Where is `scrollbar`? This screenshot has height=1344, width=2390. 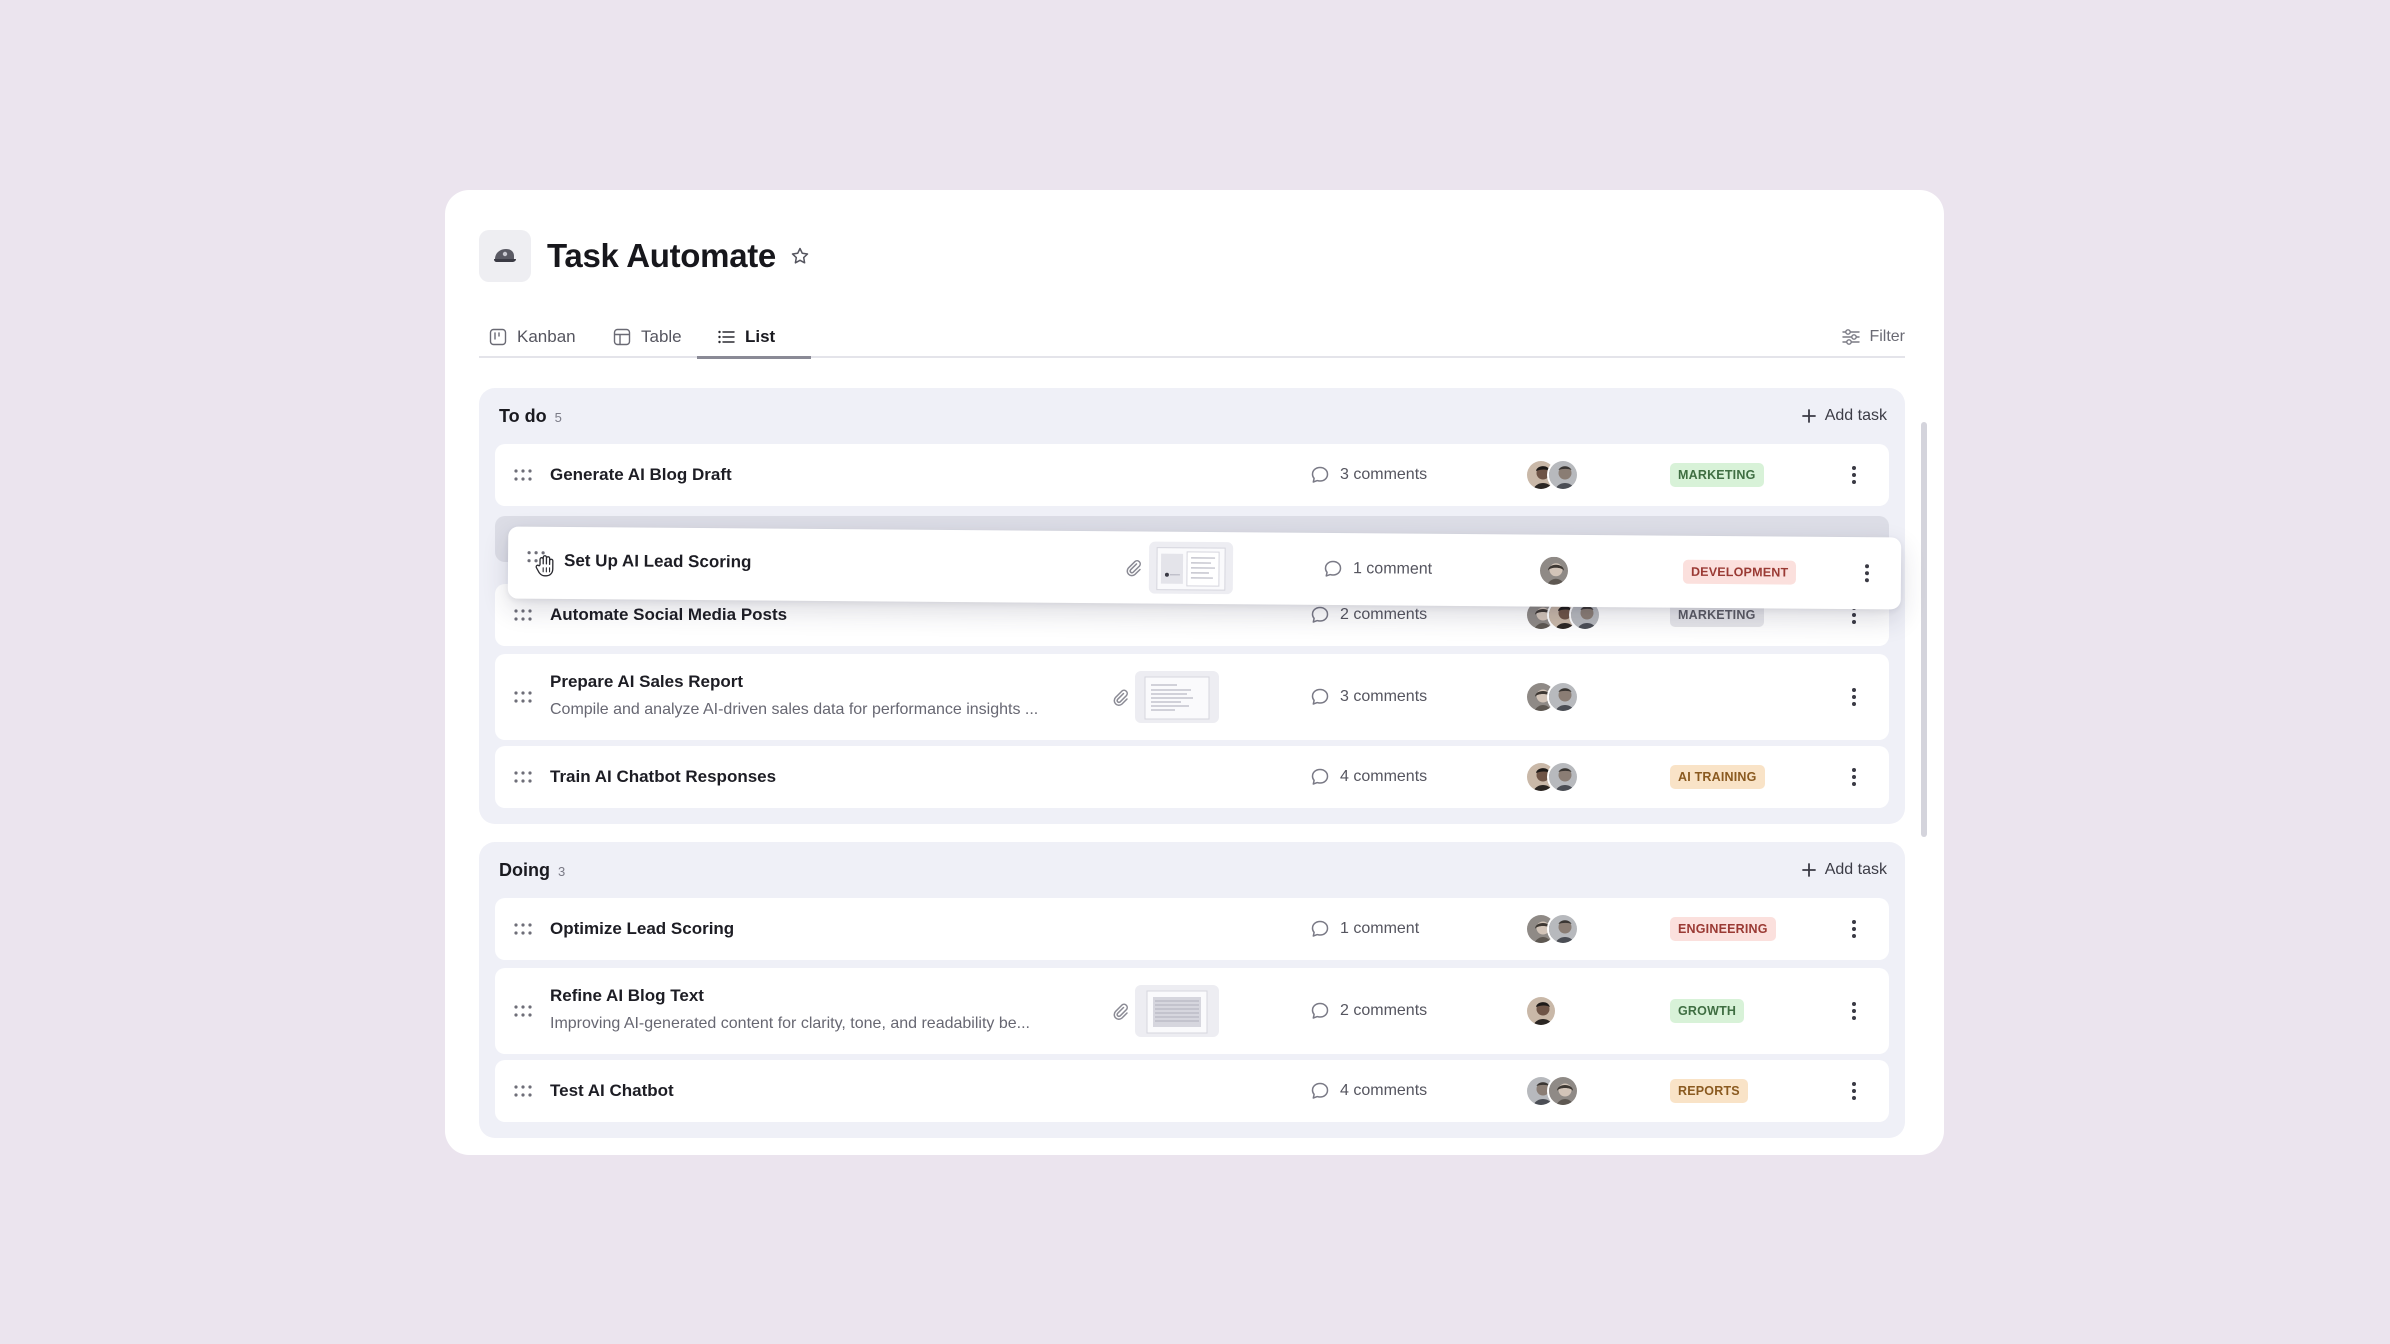
scrollbar is located at coordinates (1924, 629).